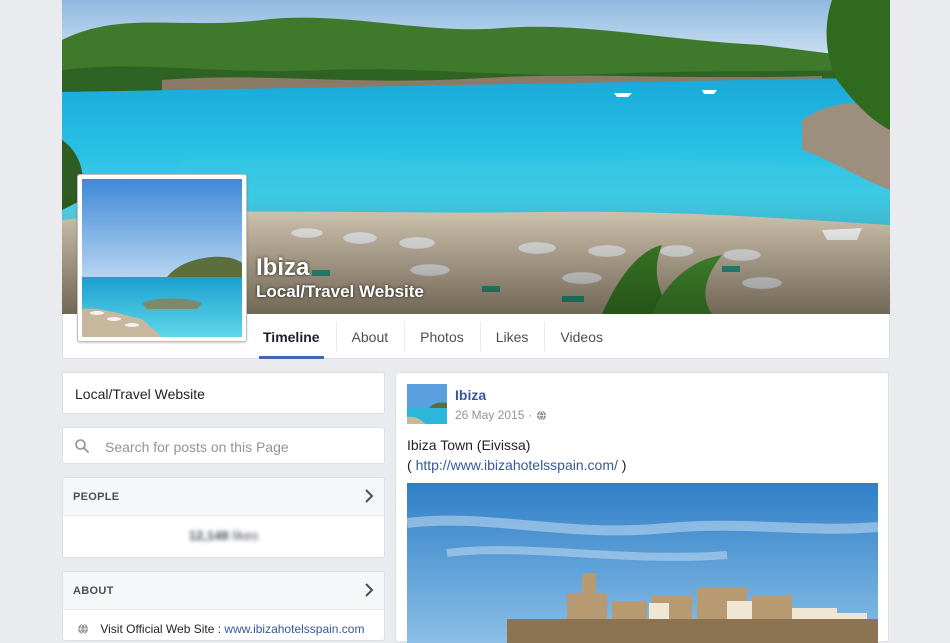  Describe the element at coordinates (96, 497) in the screenshot. I see `people-header-label: PEOPLE` at that location.